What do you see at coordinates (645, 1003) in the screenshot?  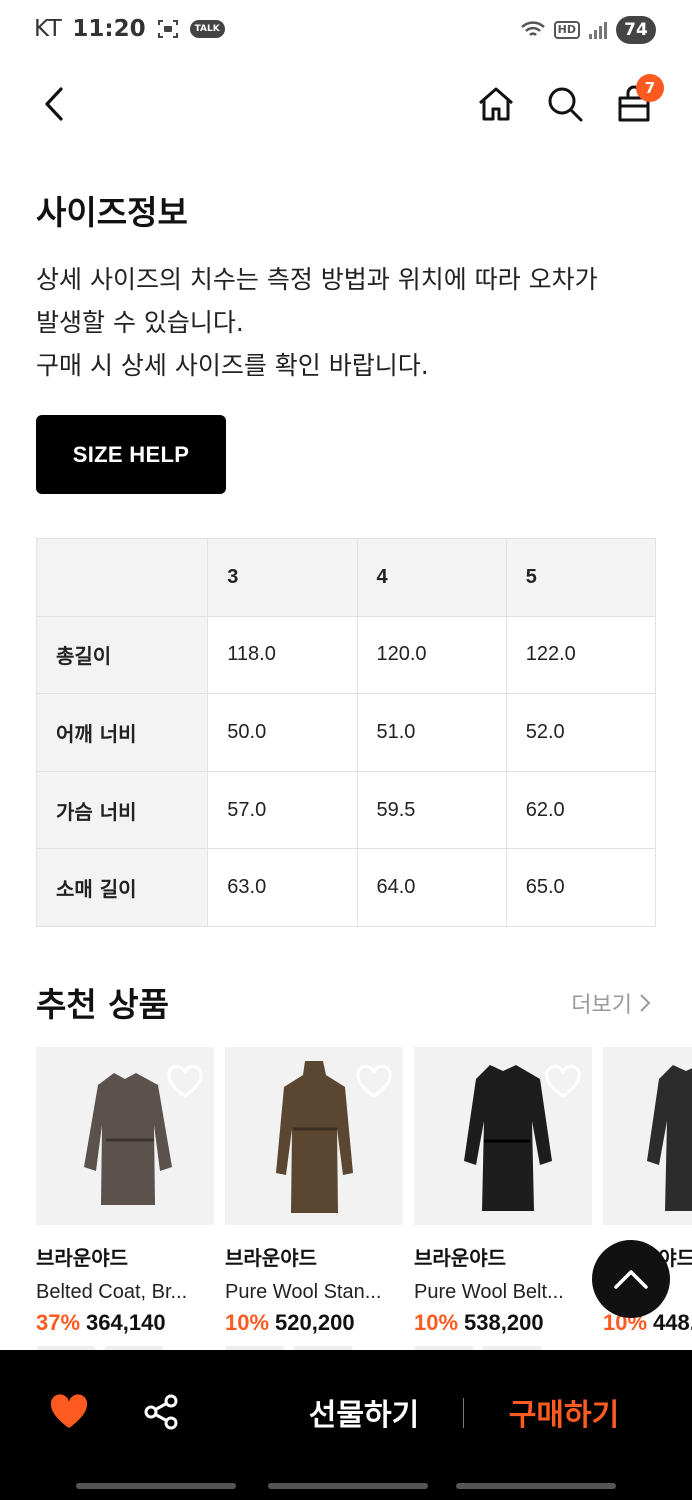 I see `chevron-right-icon` at bounding box center [645, 1003].